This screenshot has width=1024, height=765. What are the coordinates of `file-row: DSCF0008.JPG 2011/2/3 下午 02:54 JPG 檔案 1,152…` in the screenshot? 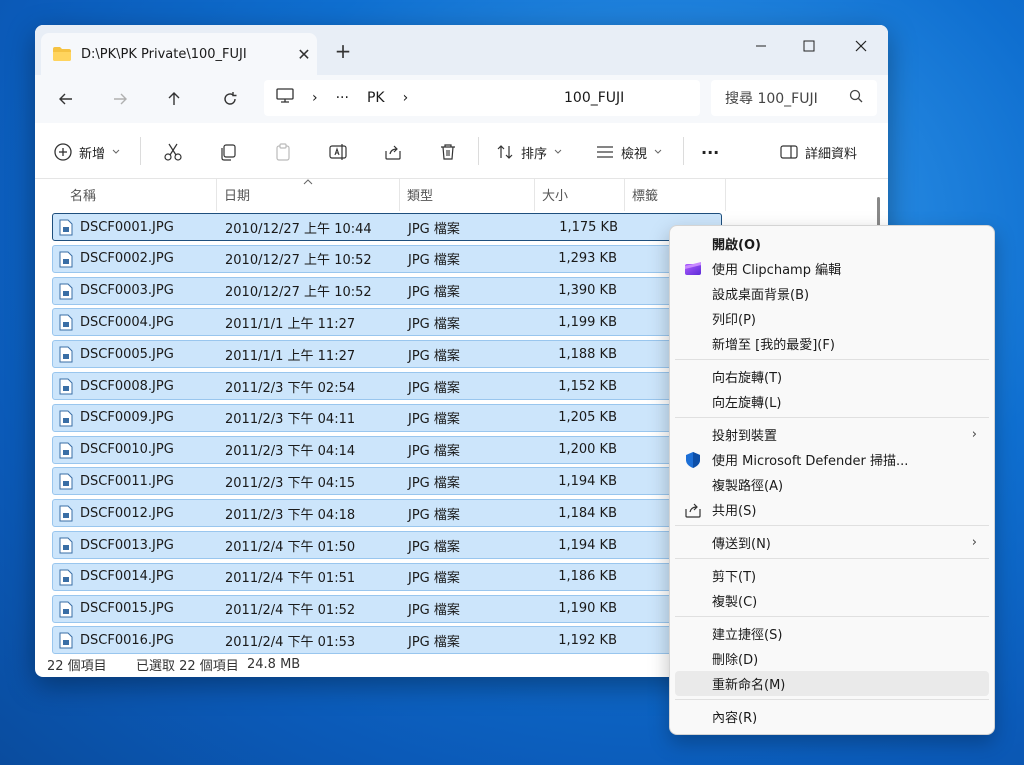 It's located at (386, 386).